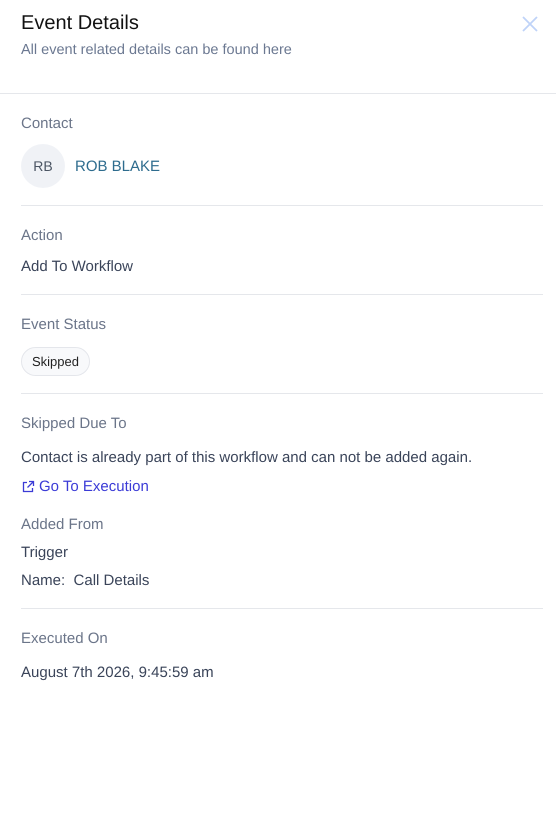 This screenshot has width=556, height=832. What do you see at coordinates (85, 486) in the screenshot?
I see `execution-link: Go To Execution` at bounding box center [85, 486].